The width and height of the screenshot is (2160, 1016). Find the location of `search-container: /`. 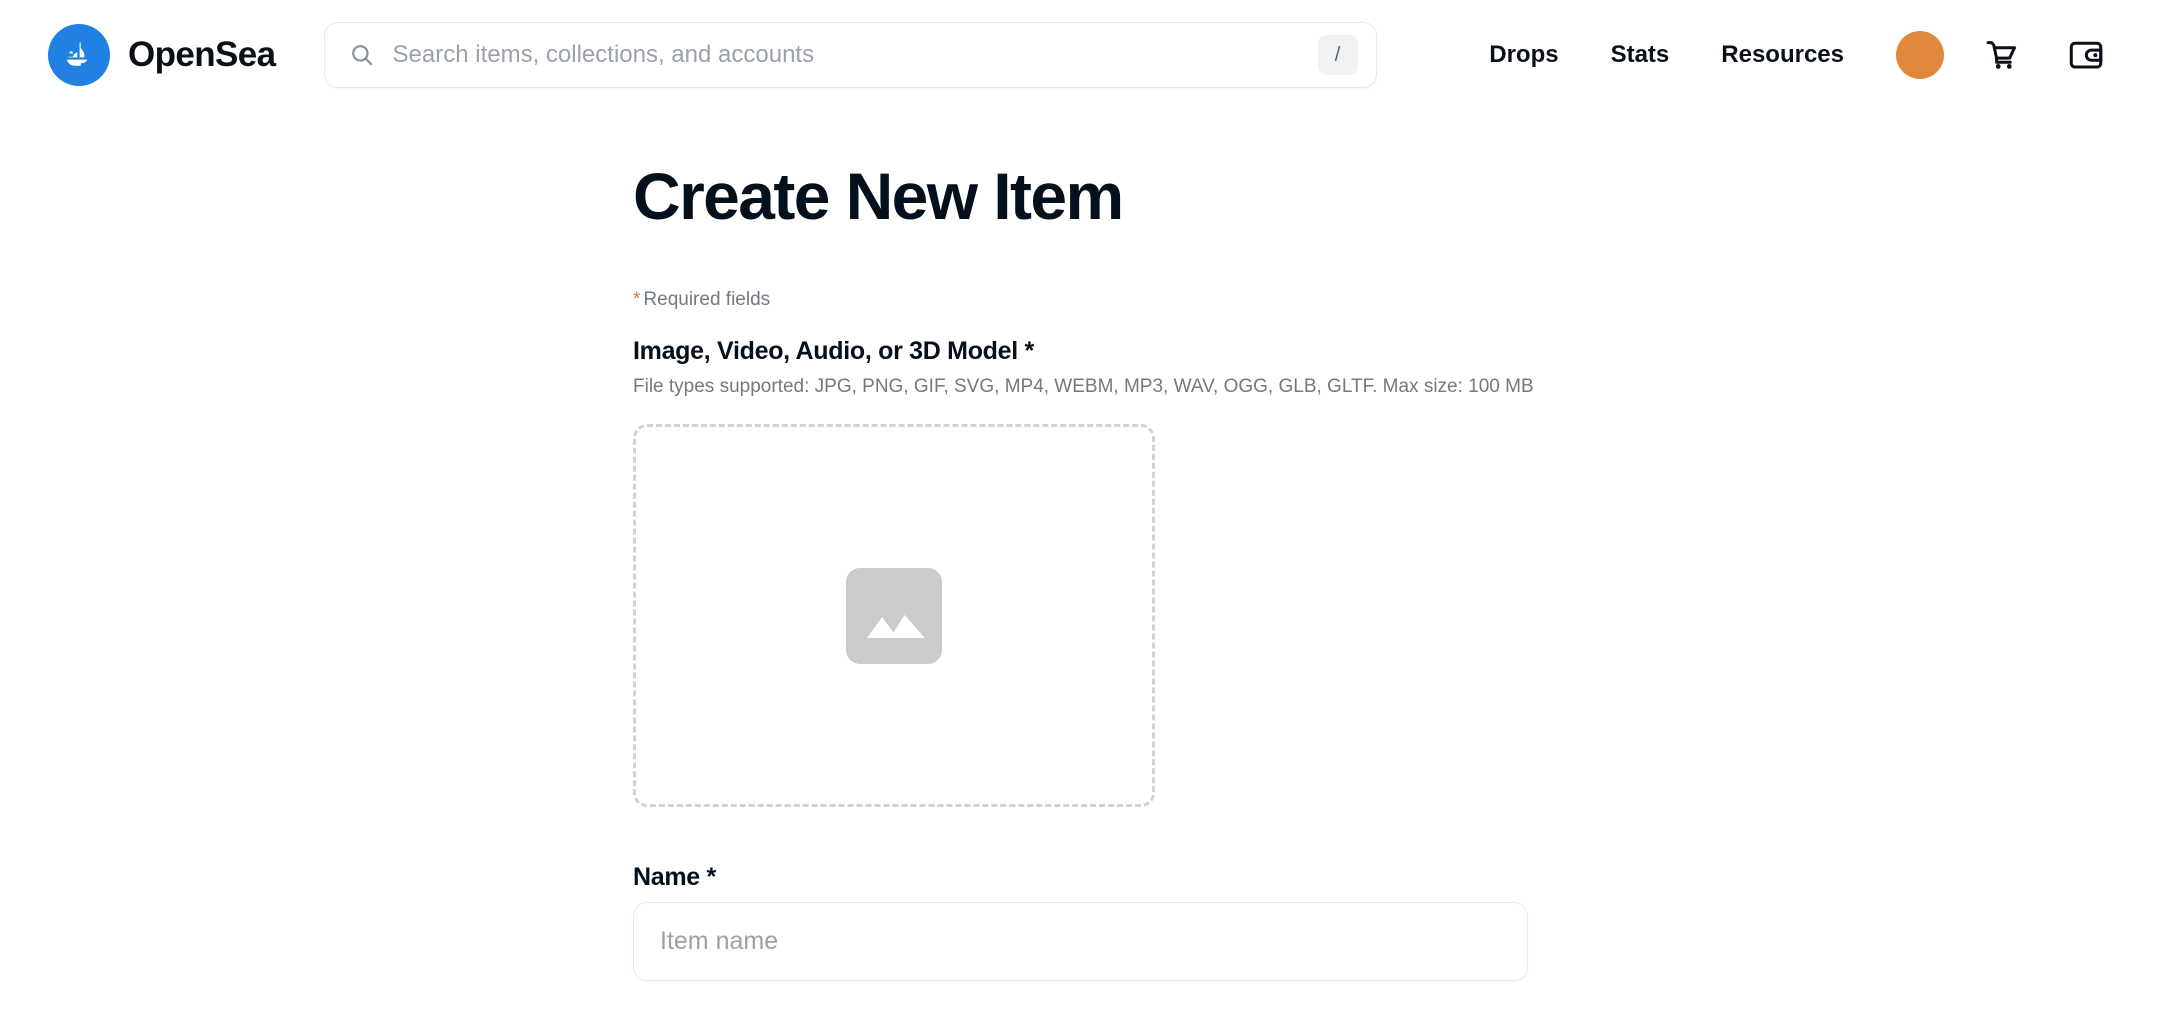

search-container: / is located at coordinates (850, 55).